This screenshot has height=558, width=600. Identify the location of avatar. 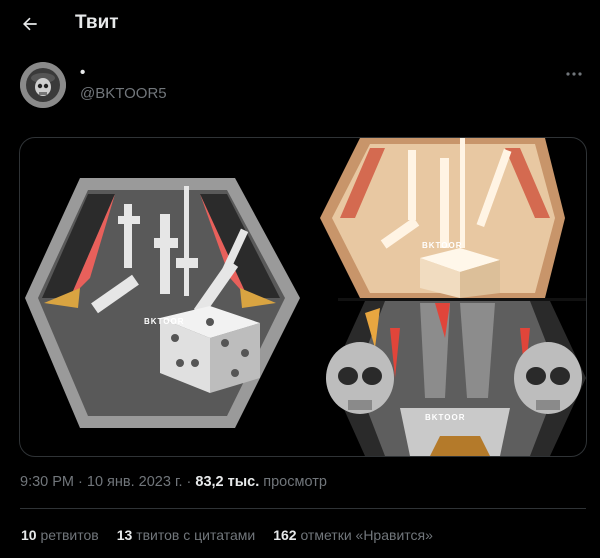
(43, 85).